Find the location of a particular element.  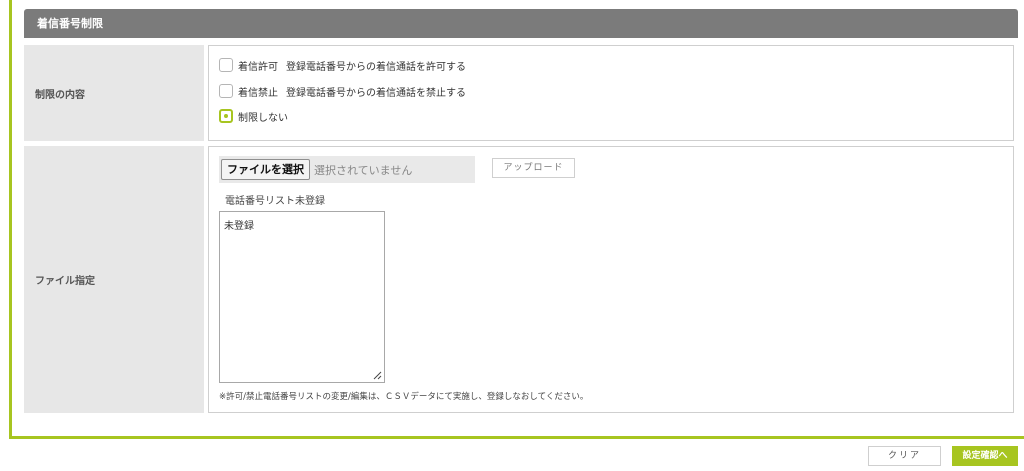

radio-allow-desc: 登録電話番号からの着信通話を許可する is located at coordinates (376, 67).